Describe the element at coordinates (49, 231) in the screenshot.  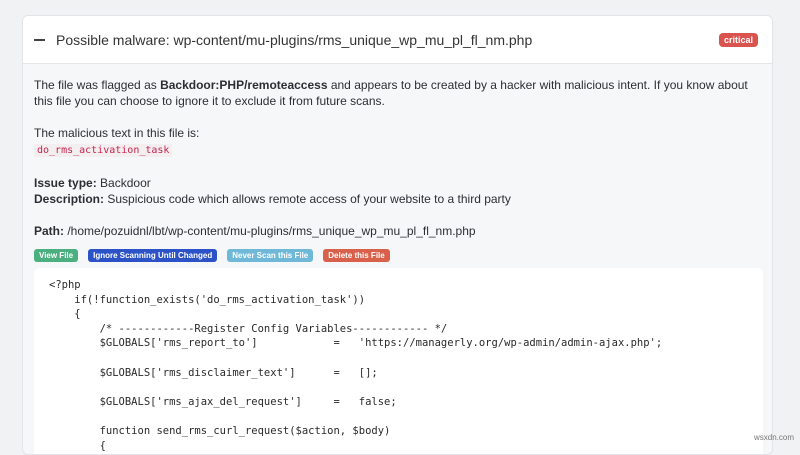
I see `path-label: Path:` at that location.